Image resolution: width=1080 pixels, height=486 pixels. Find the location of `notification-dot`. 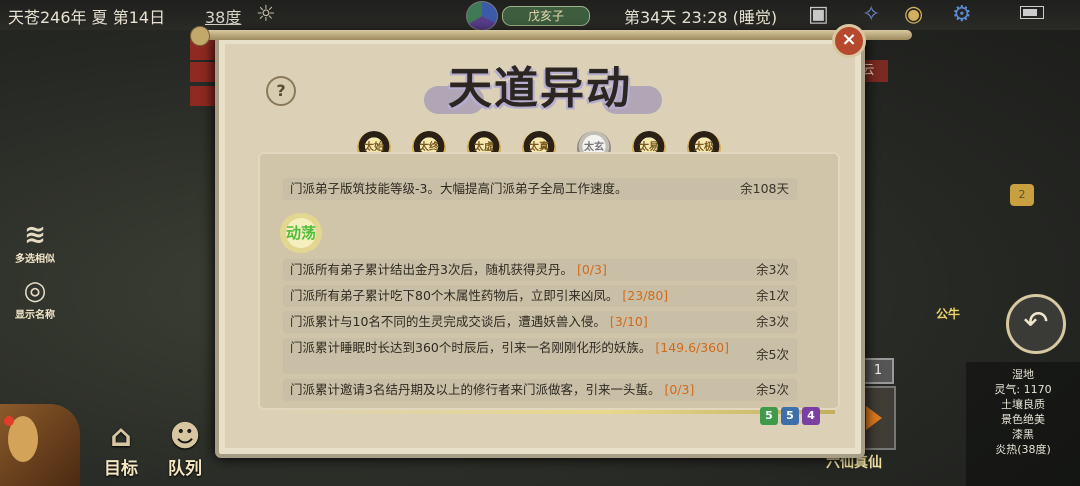

notification-dot is located at coordinates (9, 421).